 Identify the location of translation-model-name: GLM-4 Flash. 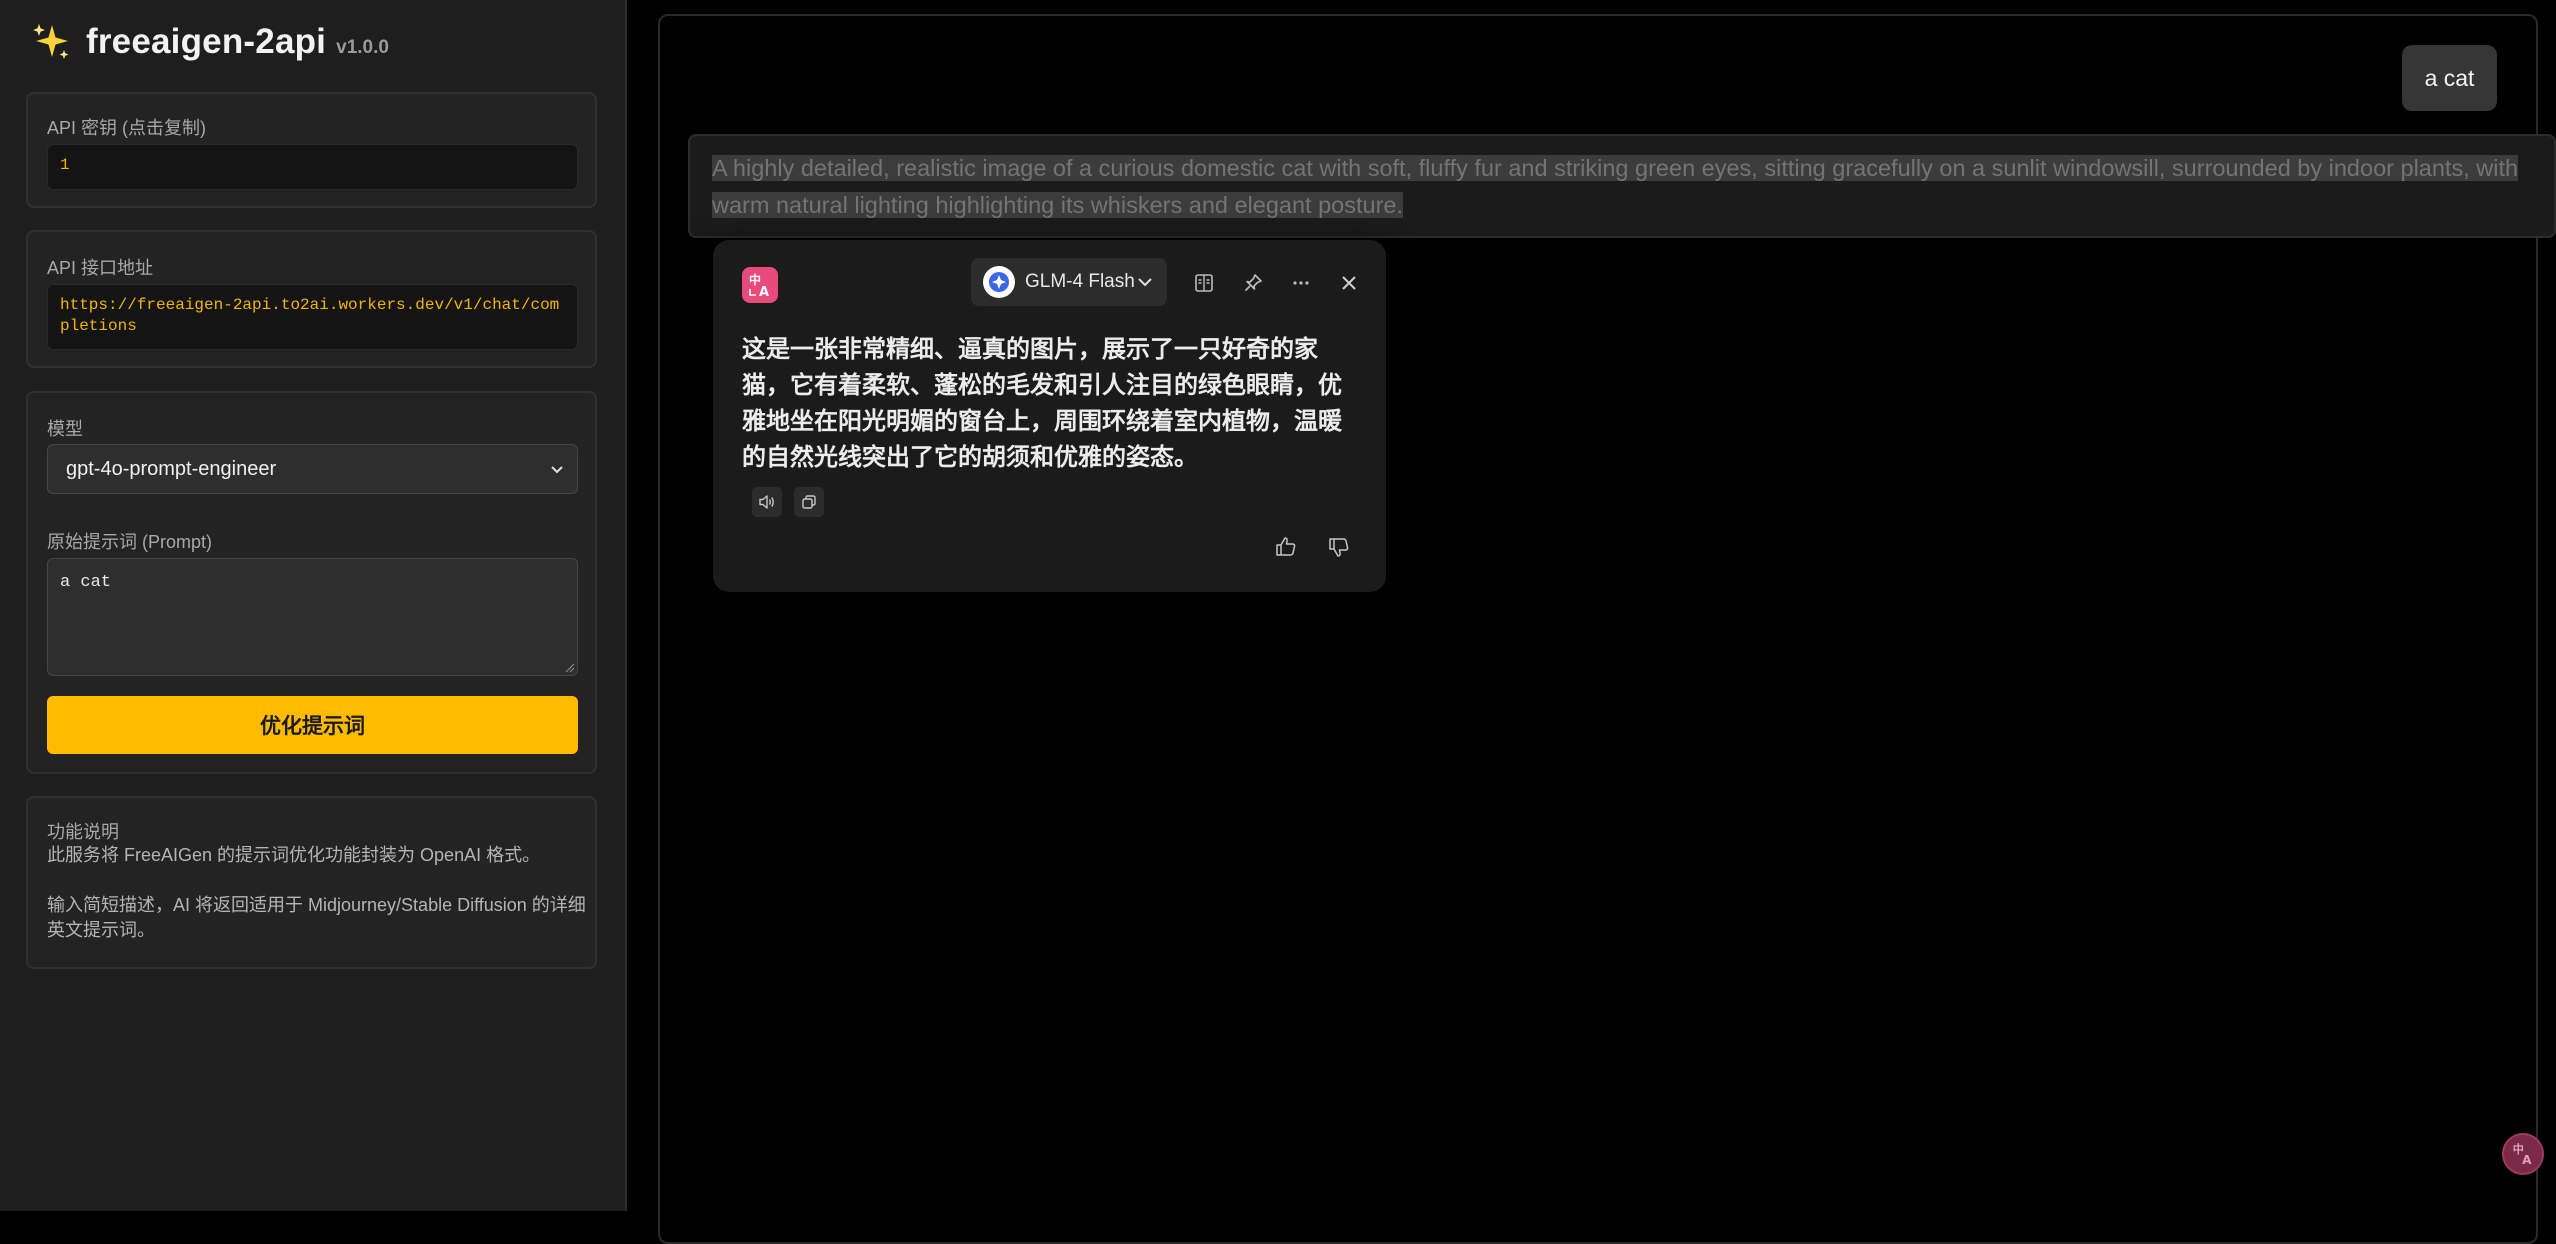
(1080, 281).